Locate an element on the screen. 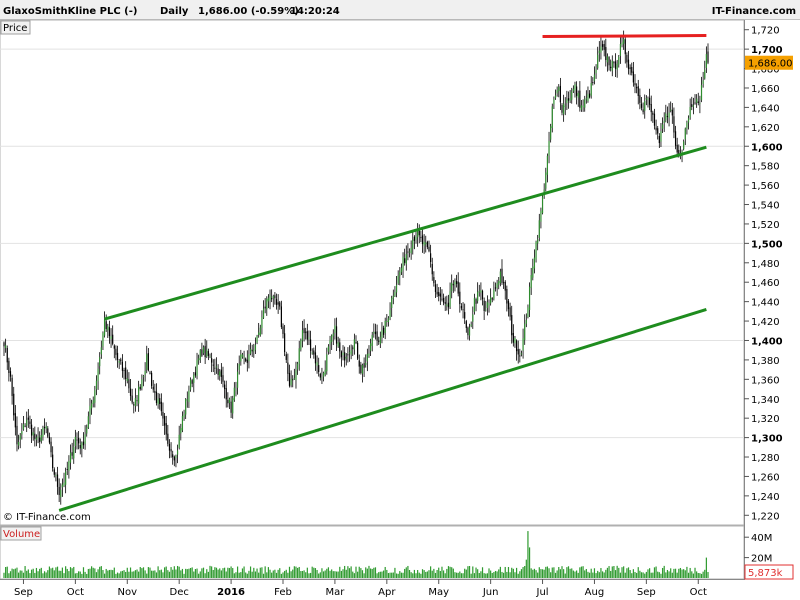 The height and width of the screenshot is (600, 800). time-tick-label: Apr is located at coordinates (387, 592).